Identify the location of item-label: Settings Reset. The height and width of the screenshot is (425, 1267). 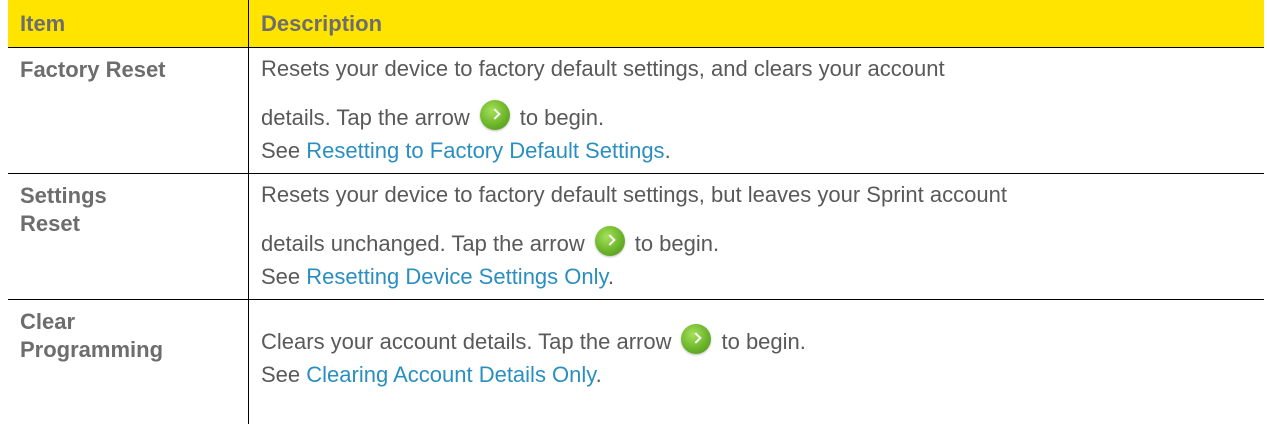
(128, 236).